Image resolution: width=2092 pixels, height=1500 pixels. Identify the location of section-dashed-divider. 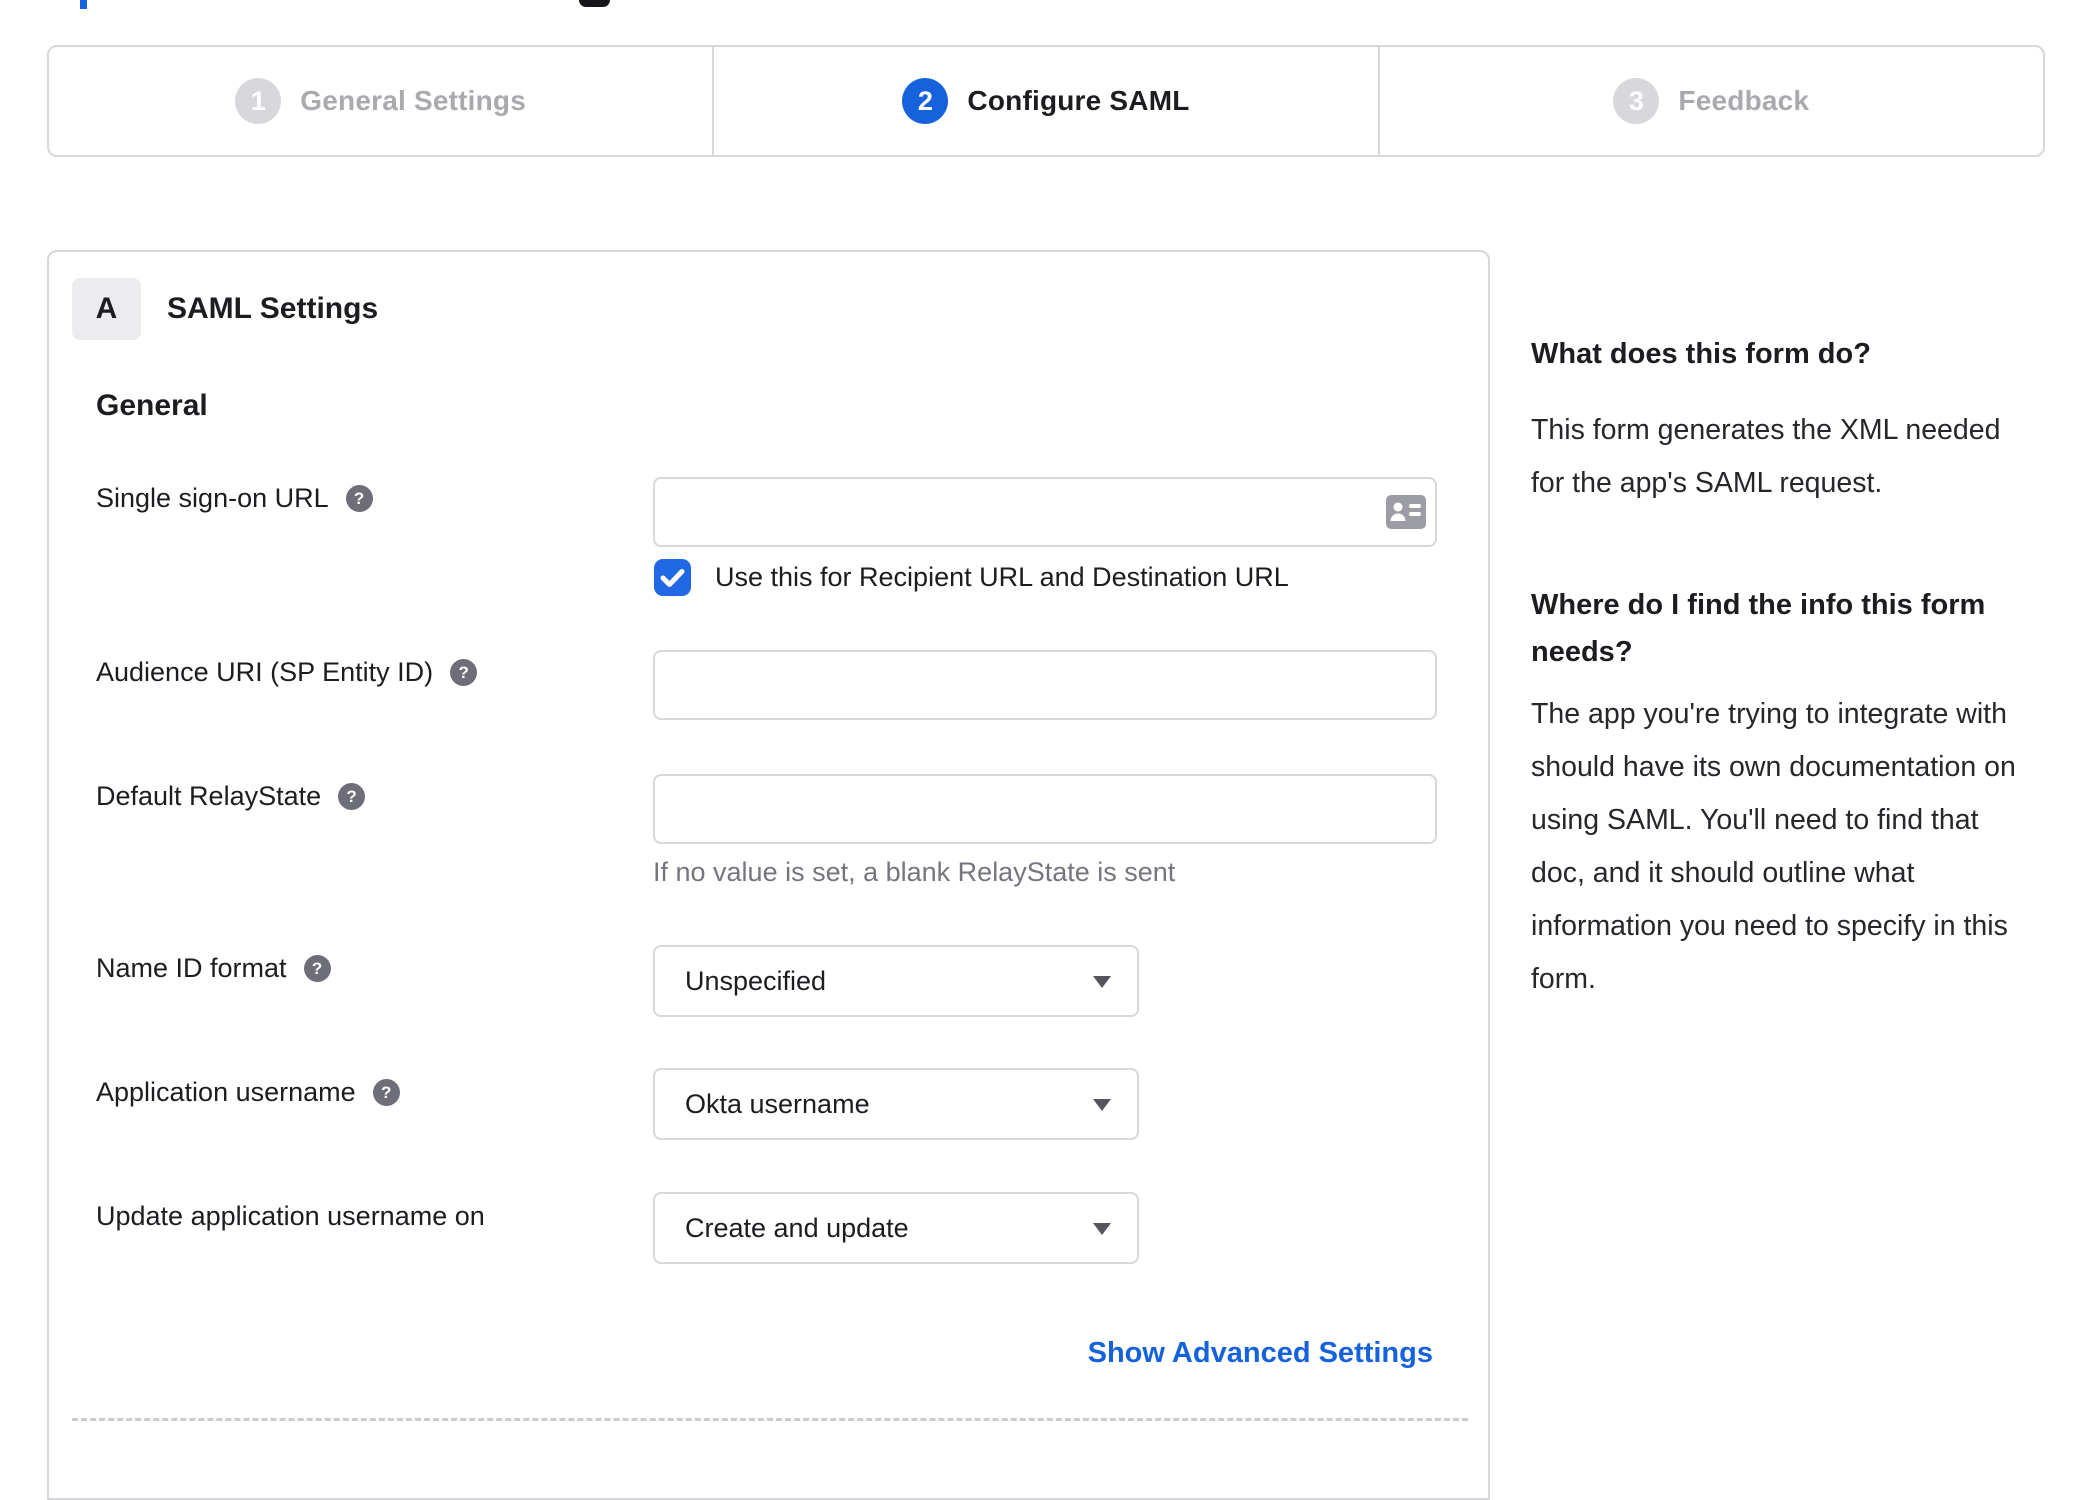
(770, 1419).